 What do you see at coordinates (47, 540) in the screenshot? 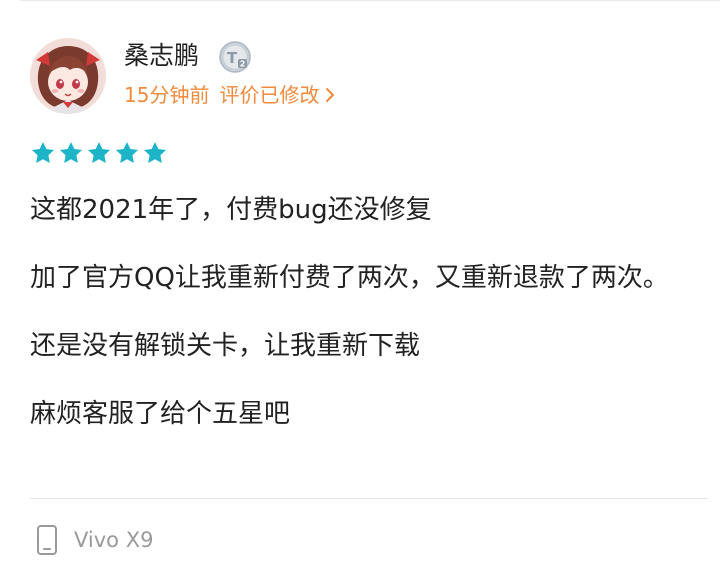
I see `phone-icon` at bounding box center [47, 540].